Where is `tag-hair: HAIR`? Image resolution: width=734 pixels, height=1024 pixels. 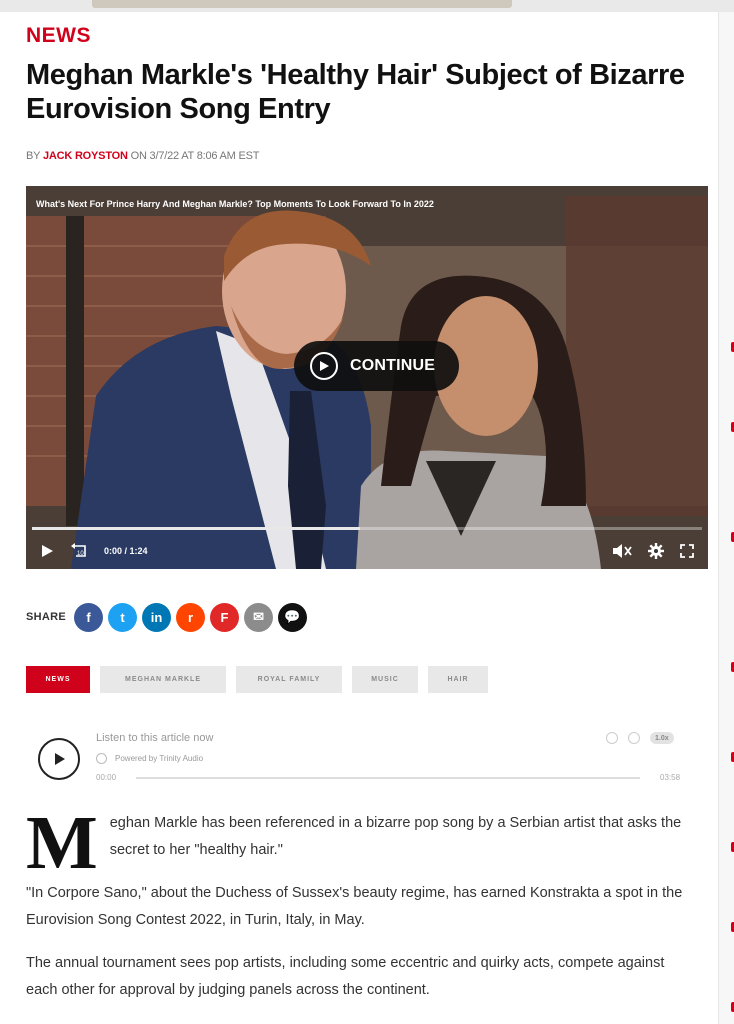
tag-hair: HAIR is located at coordinates (458, 679).